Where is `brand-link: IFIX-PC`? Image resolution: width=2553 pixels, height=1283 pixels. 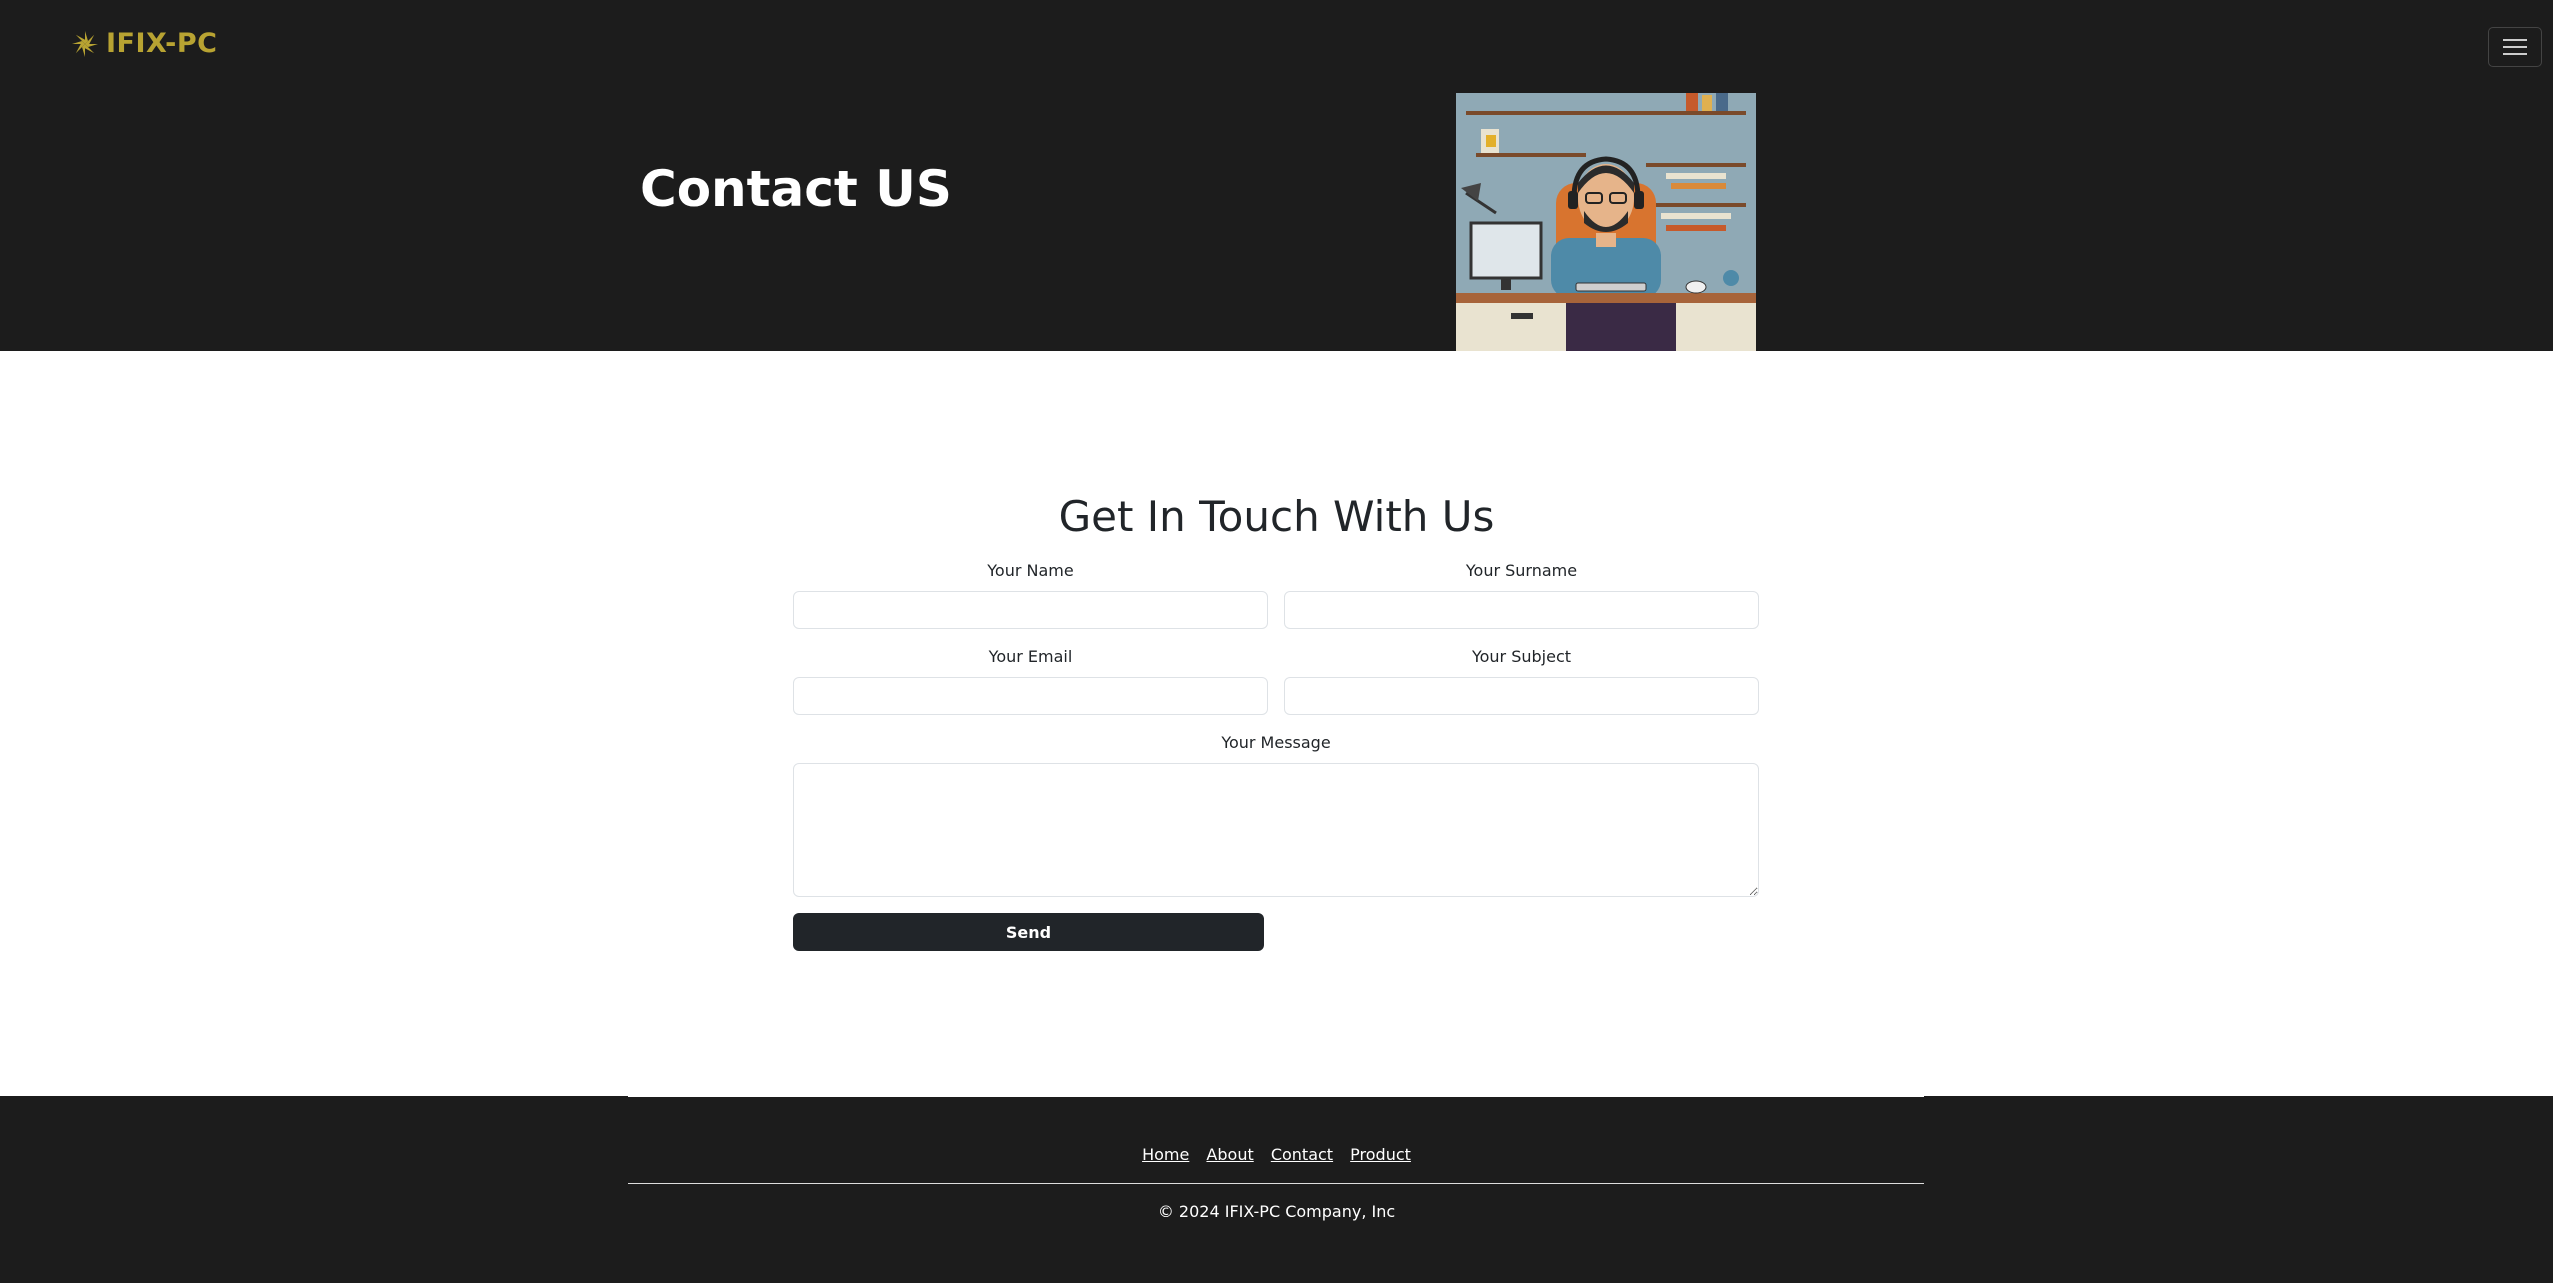
brand-link: IFIX-PC is located at coordinates (143, 43).